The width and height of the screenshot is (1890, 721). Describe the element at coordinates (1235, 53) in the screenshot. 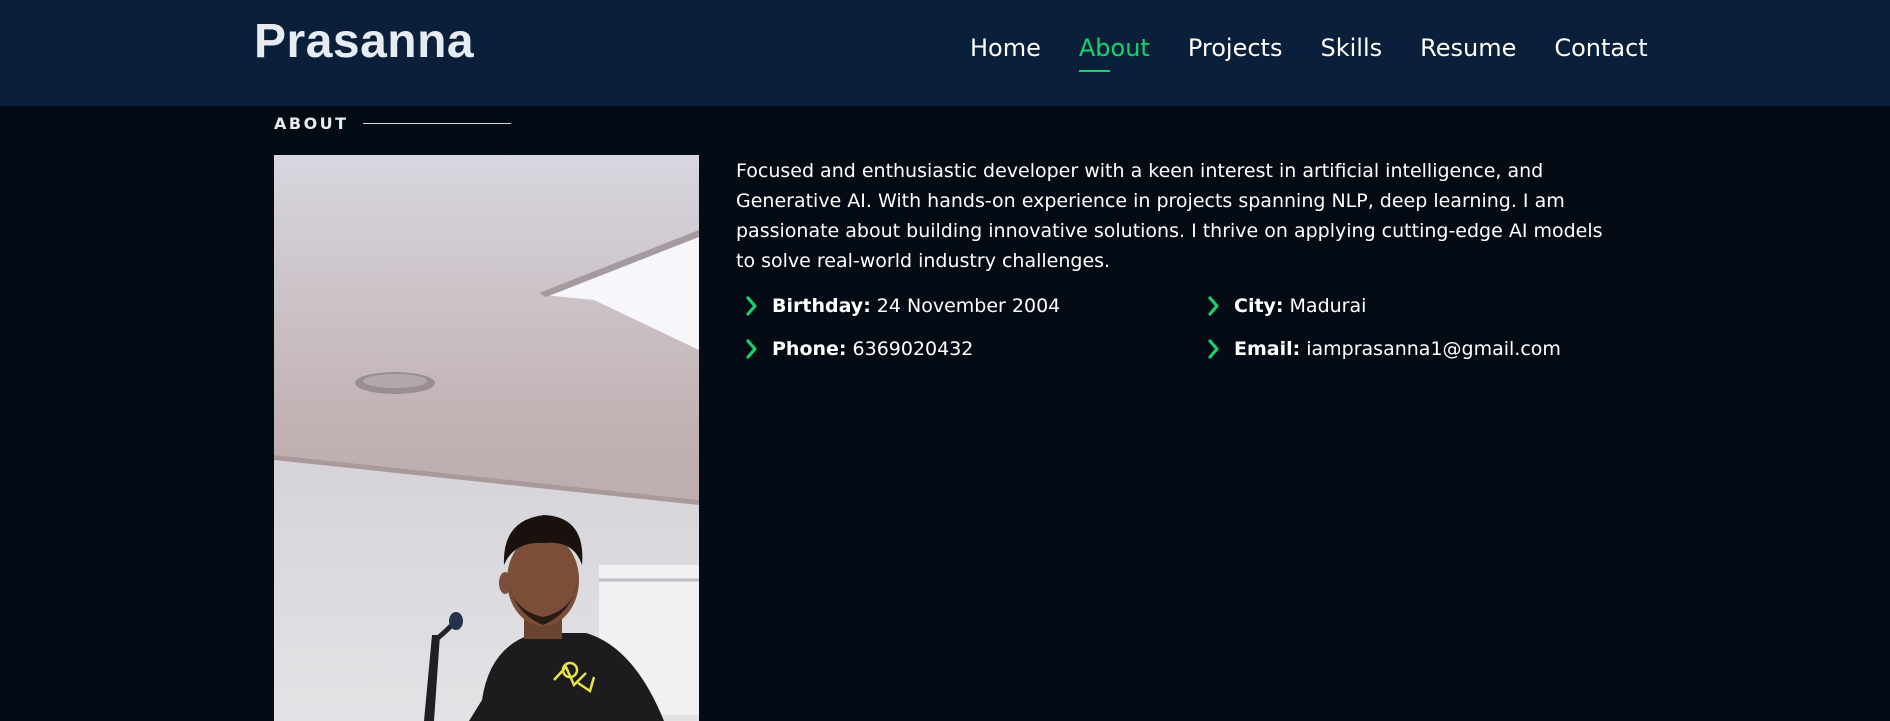

I see `nav-projects: Projects` at that location.